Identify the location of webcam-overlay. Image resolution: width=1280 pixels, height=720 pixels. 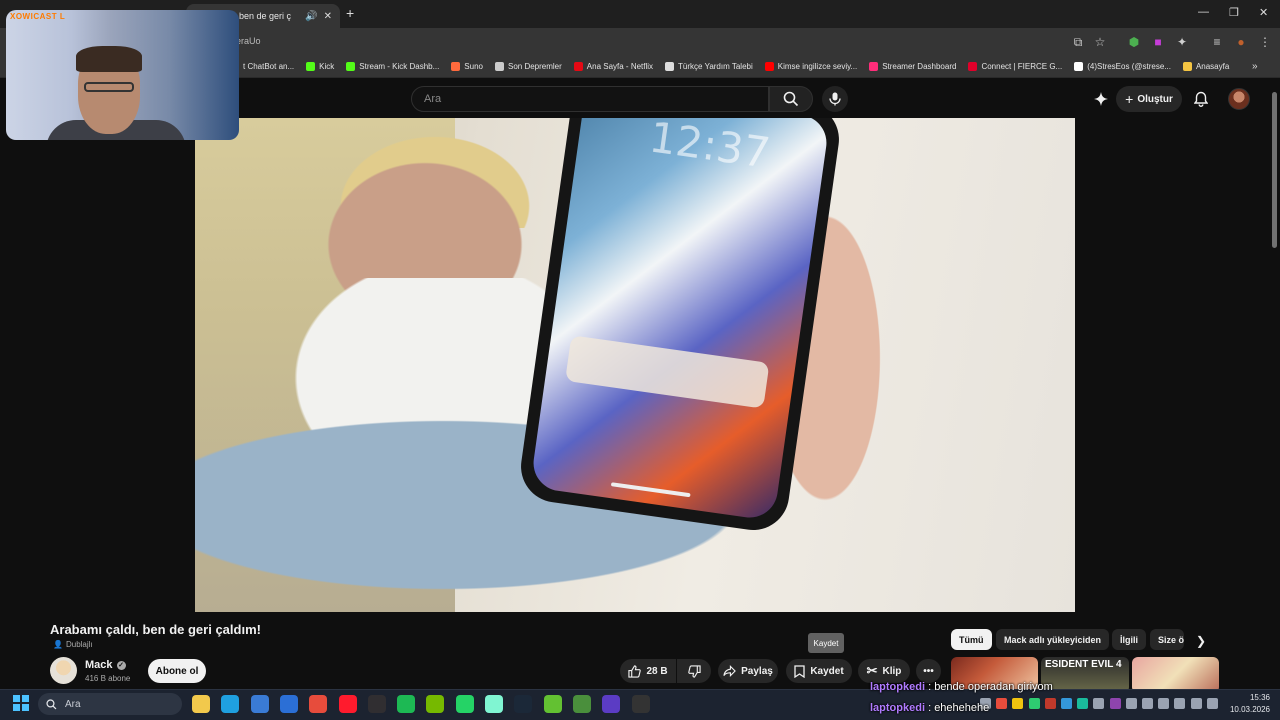
(122, 75).